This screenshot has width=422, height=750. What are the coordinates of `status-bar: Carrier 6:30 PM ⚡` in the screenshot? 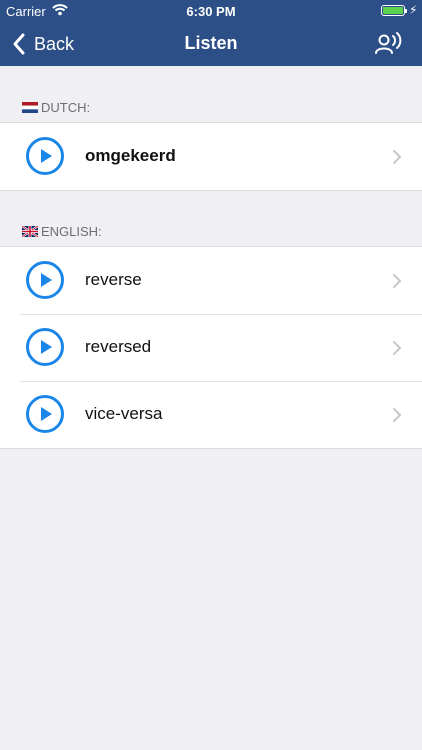 It's located at (211, 11).